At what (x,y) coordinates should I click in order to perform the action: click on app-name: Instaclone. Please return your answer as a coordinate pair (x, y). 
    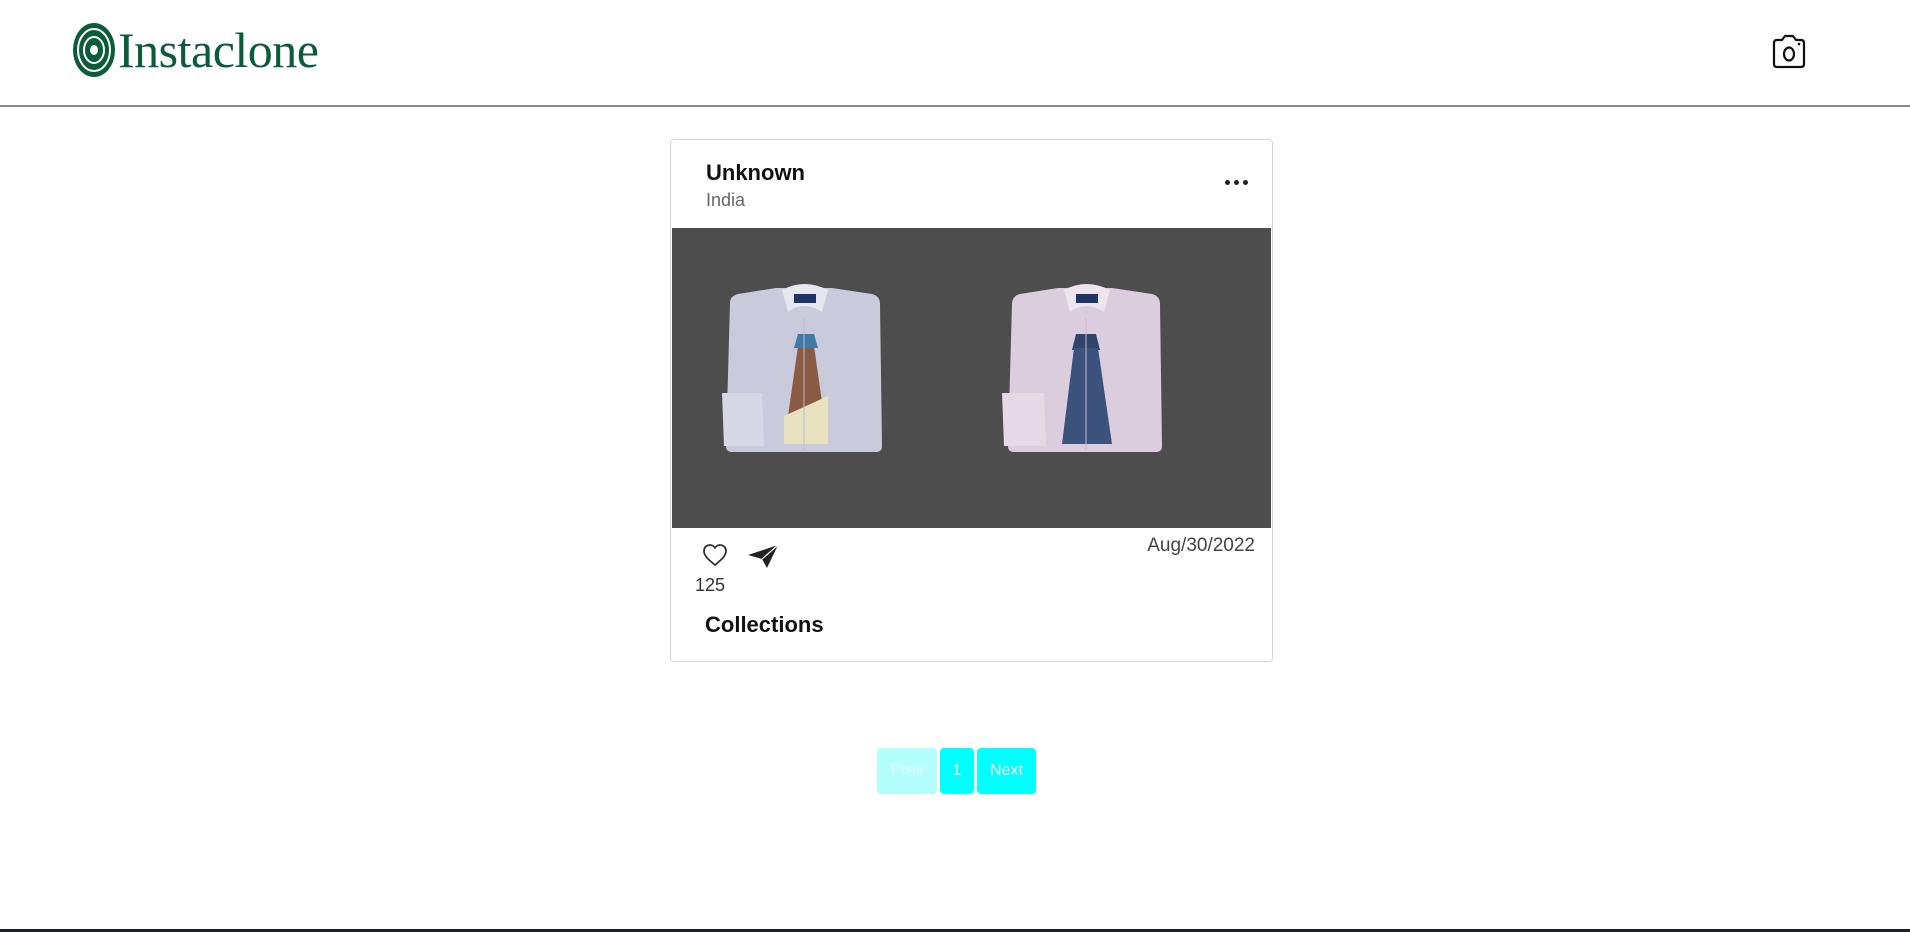
    Looking at the image, I should click on (218, 50).